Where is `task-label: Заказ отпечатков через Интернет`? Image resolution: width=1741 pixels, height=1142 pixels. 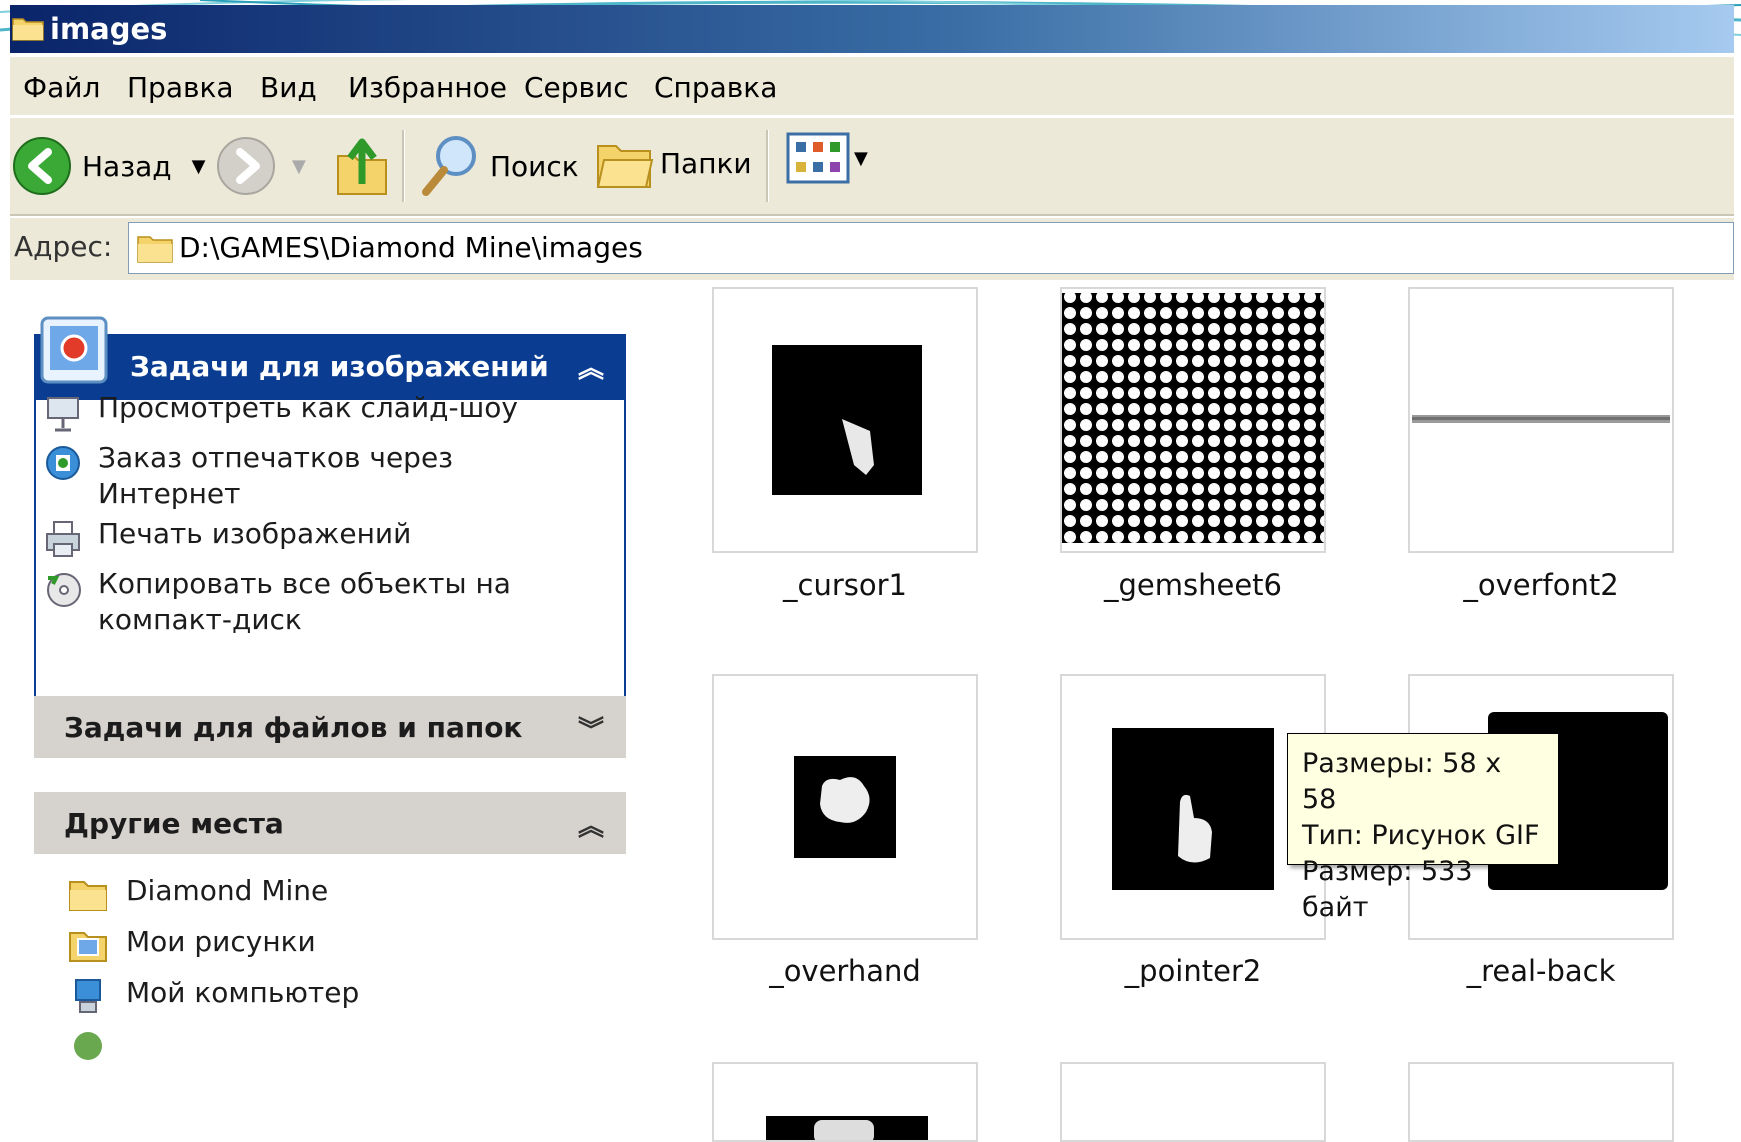
task-label: Заказ отпечатков через Интернет is located at coordinates (276, 475).